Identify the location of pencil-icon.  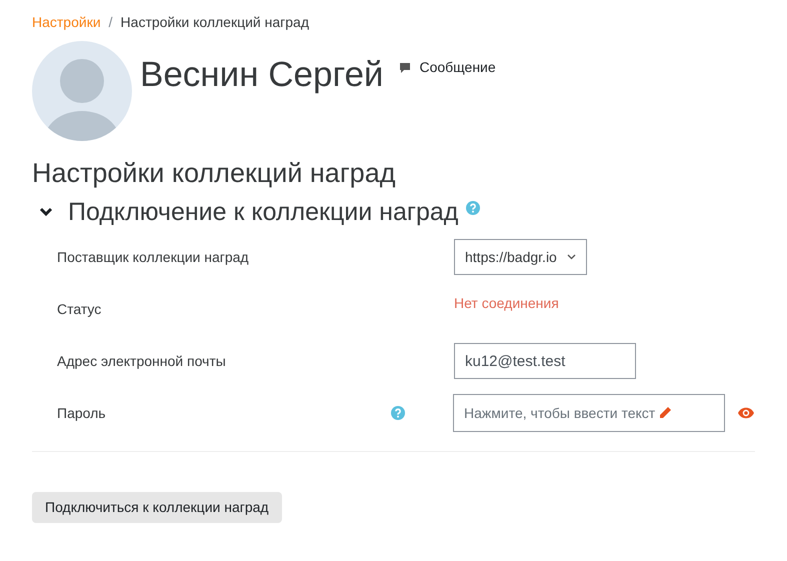
(665, 413).